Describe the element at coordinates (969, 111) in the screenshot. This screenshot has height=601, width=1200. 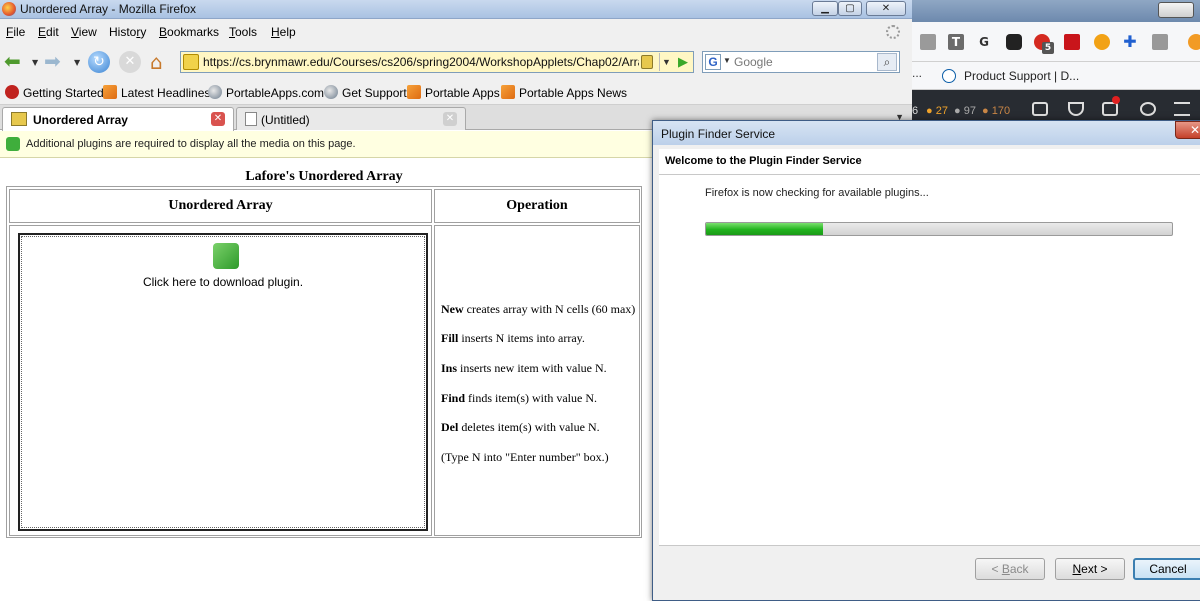
I see `stat-silver: 97` at that location.